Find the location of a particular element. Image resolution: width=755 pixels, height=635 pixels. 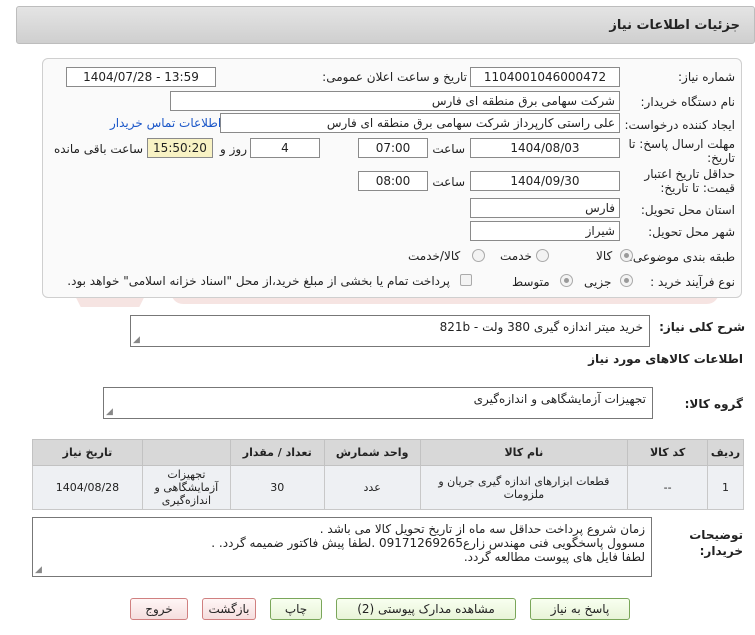

goods-group-label: گروه کالا: is located at coordinates (713, 404).